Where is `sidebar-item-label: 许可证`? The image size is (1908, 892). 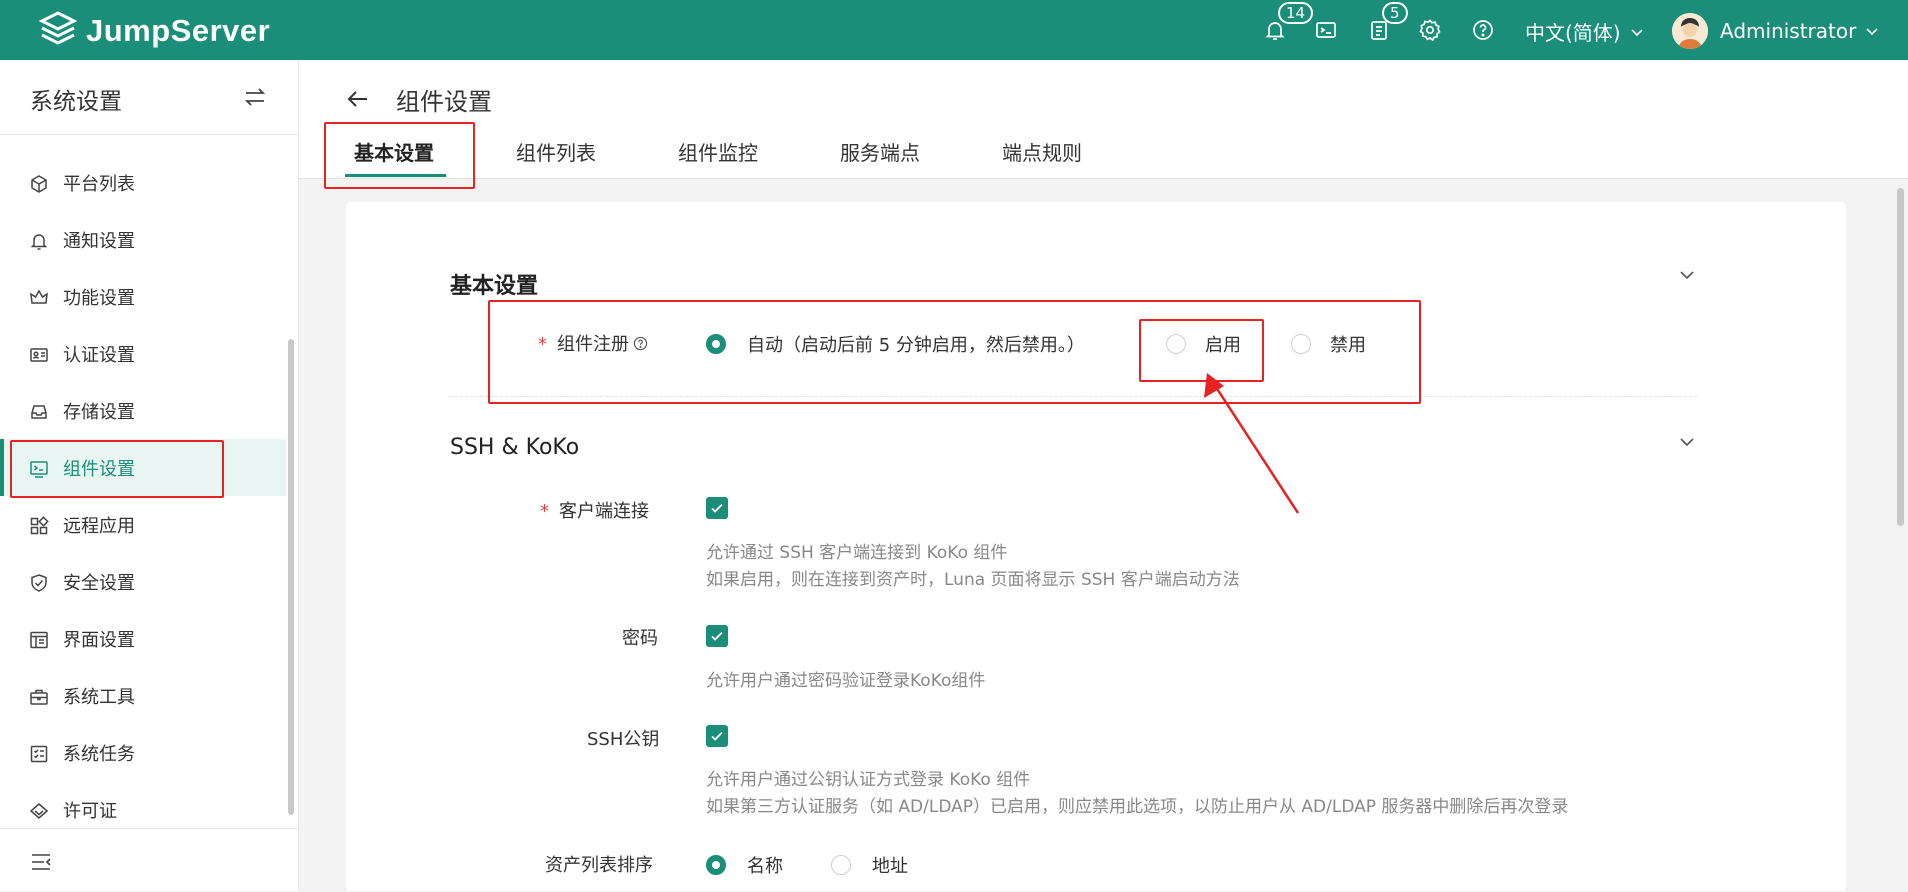
sidebar-item-label: 许可证 is located at coordinates (90, 811).